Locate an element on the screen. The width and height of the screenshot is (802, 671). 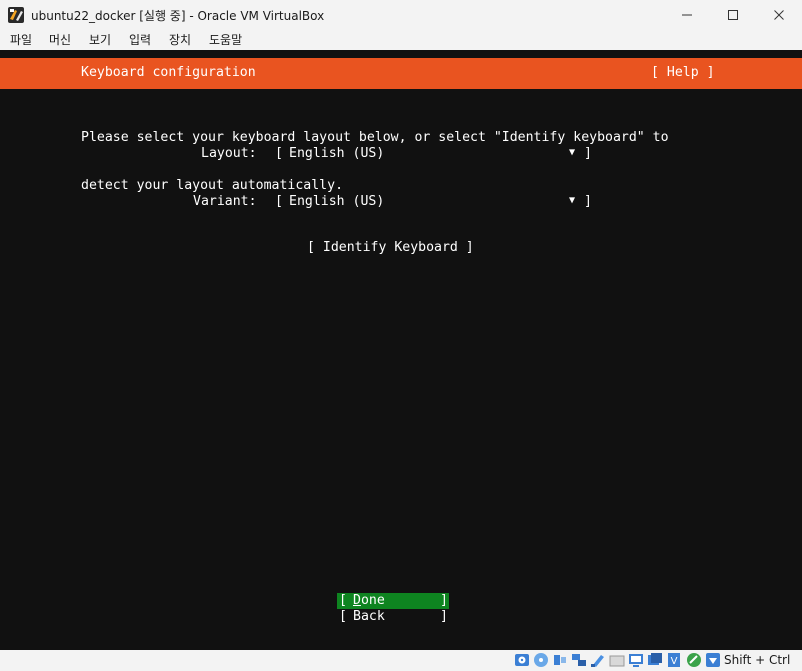
page-title: Keyboard configuration is located at coordinates (168, 72).